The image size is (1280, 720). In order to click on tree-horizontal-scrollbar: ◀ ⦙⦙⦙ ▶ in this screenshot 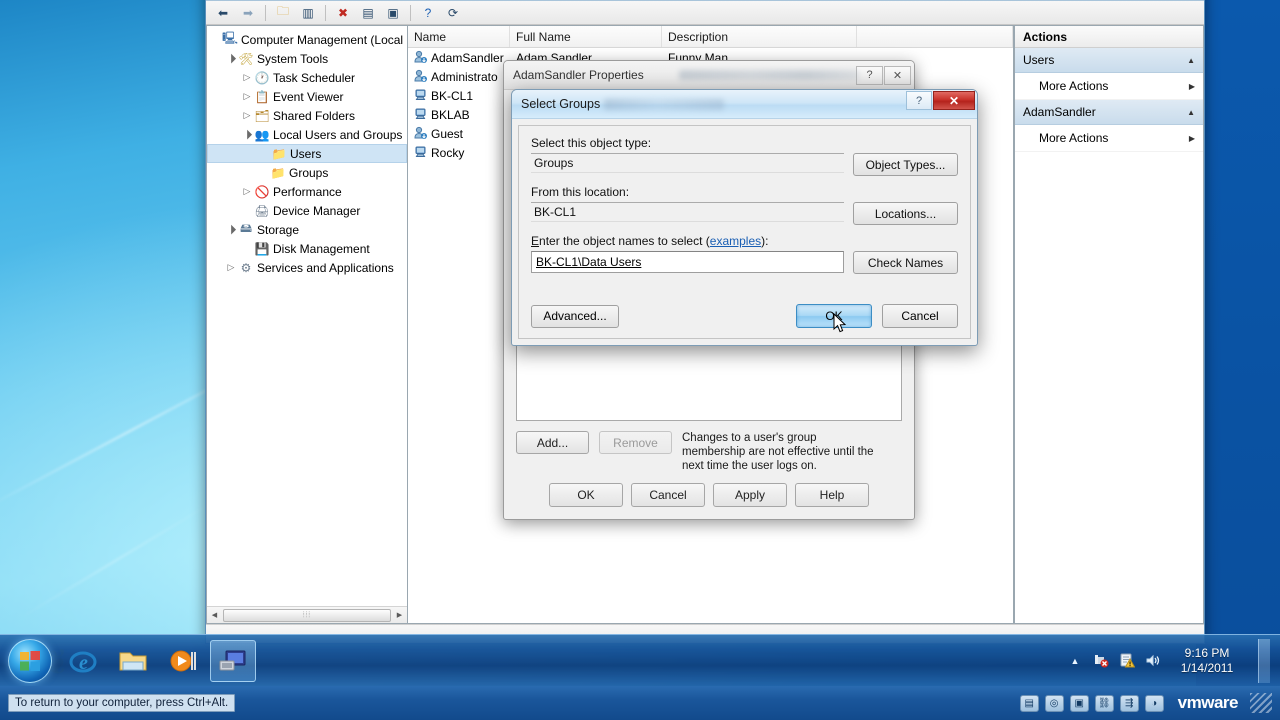, I will do `click(307, 614)`.